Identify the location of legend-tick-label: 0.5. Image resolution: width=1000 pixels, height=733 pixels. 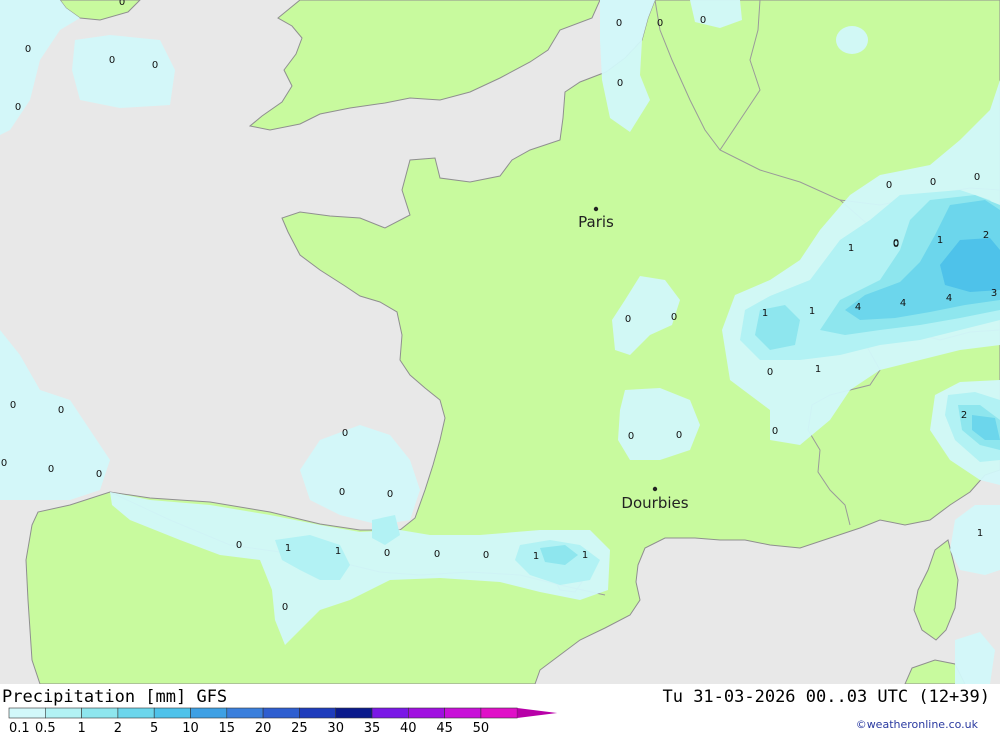
(45, 727).